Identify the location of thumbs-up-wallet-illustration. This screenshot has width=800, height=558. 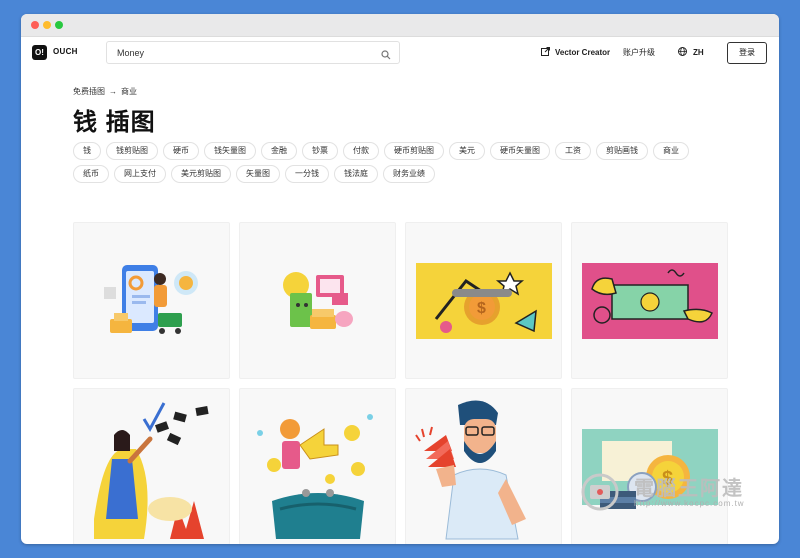
(315, 476).